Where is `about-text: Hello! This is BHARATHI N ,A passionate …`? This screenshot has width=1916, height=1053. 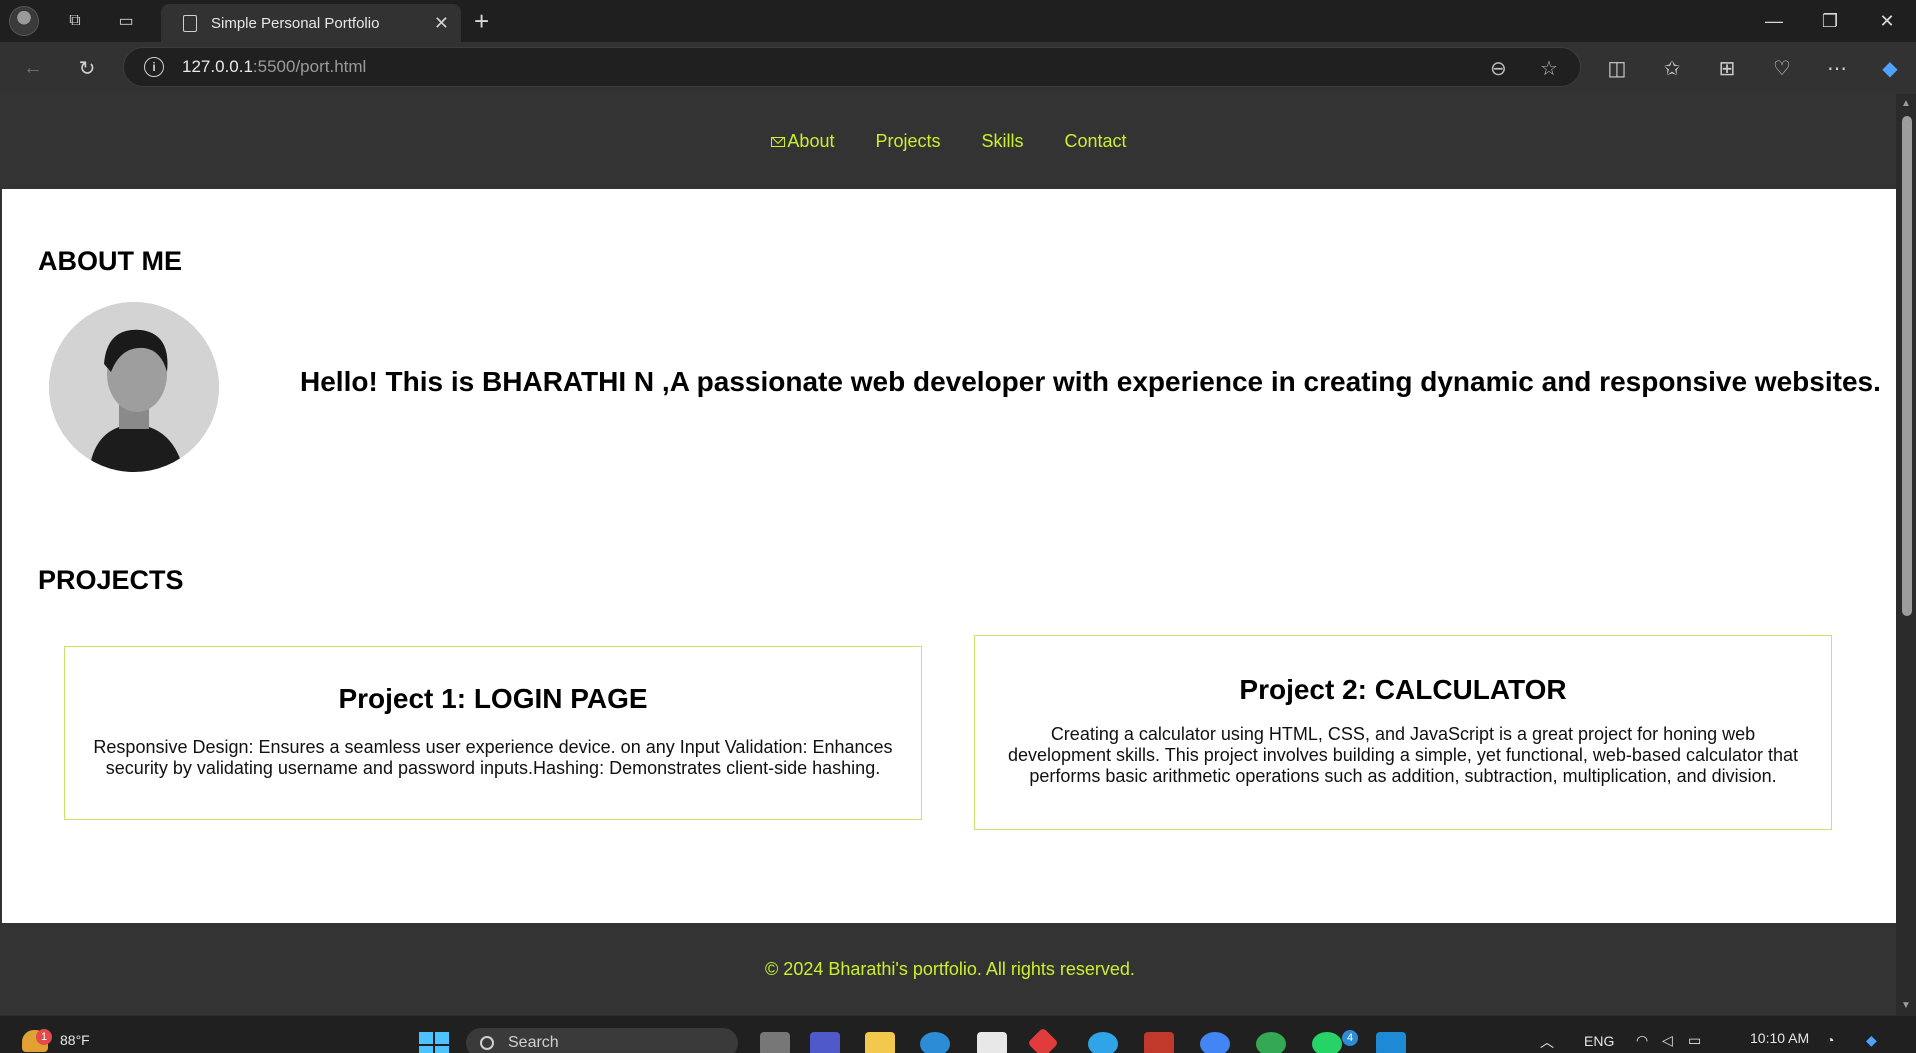
about-text: Hello! This is BHARATHI N ,A passionate … is located at coordinates (1090, 381).